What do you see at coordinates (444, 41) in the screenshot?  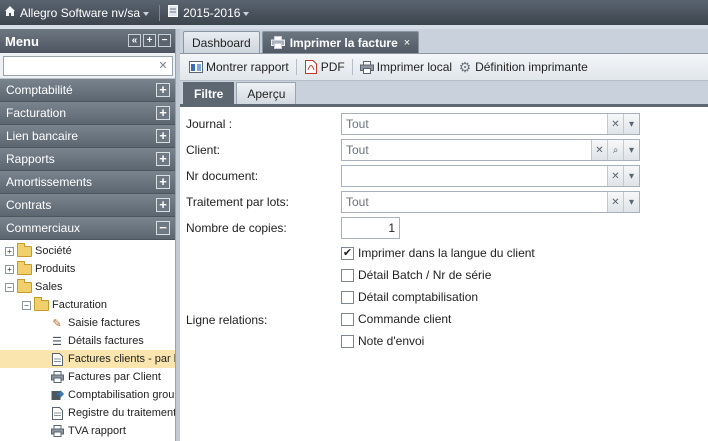 I see `tab-bar: Dashboard Imprimer la facture ×` at bounding box center [444, 41].